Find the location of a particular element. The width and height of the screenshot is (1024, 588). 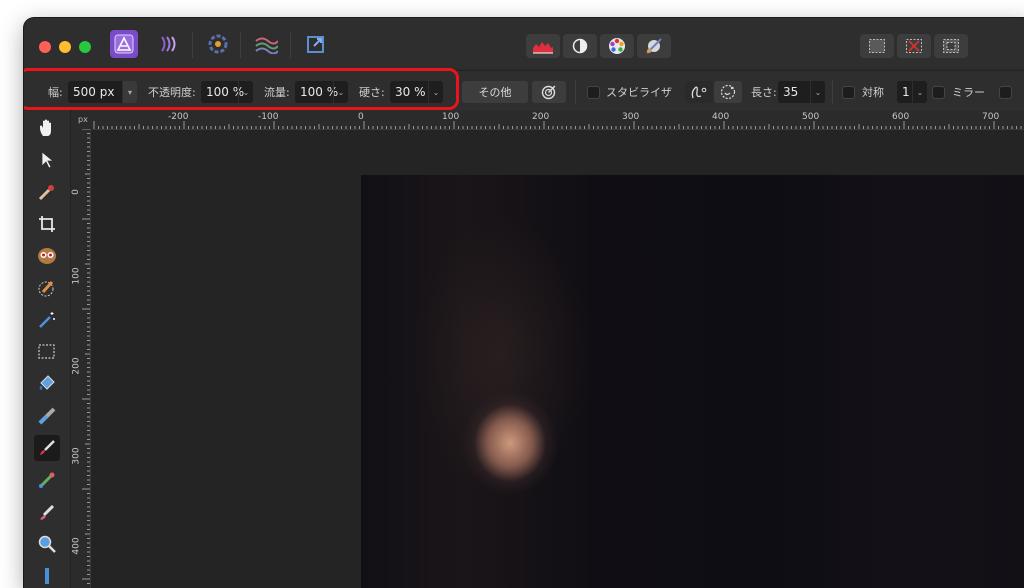

tools-panel is located at coordinates (47, 349).